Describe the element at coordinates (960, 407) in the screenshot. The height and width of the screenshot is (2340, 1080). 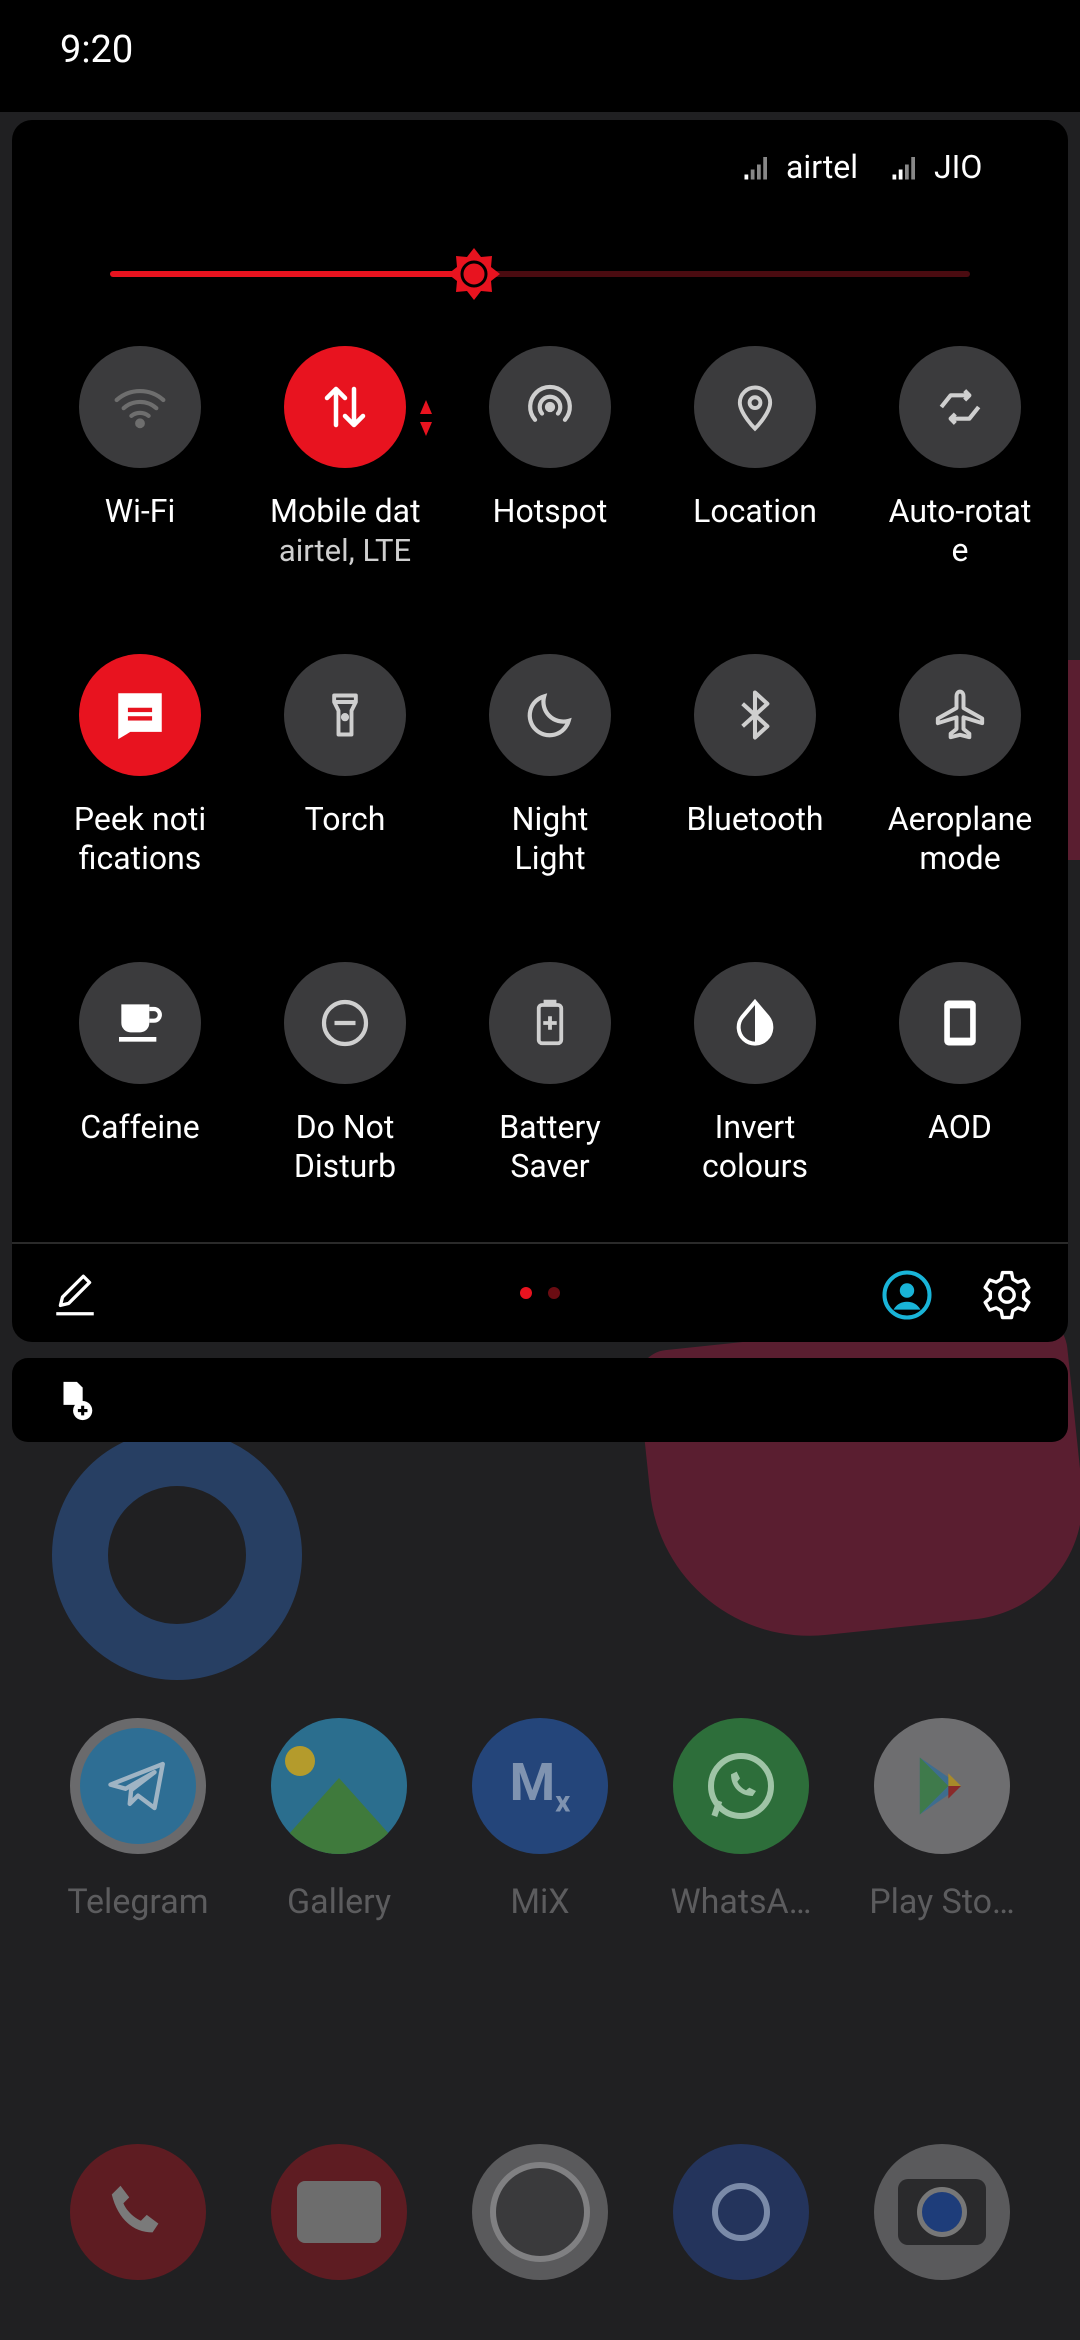
I see `rotate-icon` at that location.